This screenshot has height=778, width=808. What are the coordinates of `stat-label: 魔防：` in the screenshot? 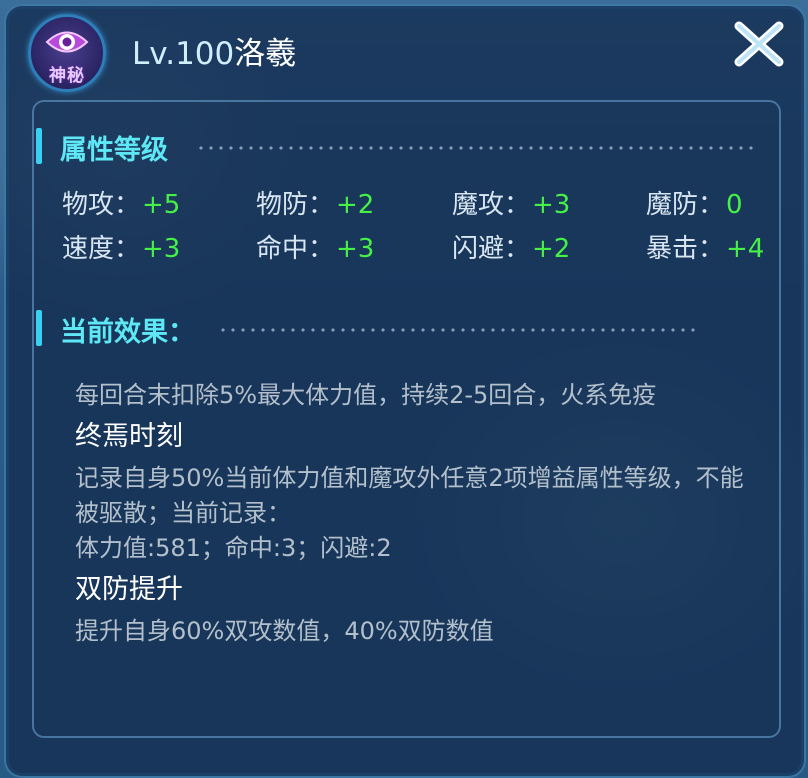 It's located at (685, 205).